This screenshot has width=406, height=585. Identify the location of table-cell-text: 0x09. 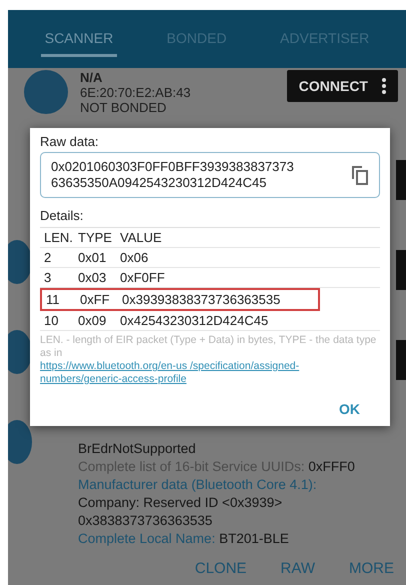
(93, 320).